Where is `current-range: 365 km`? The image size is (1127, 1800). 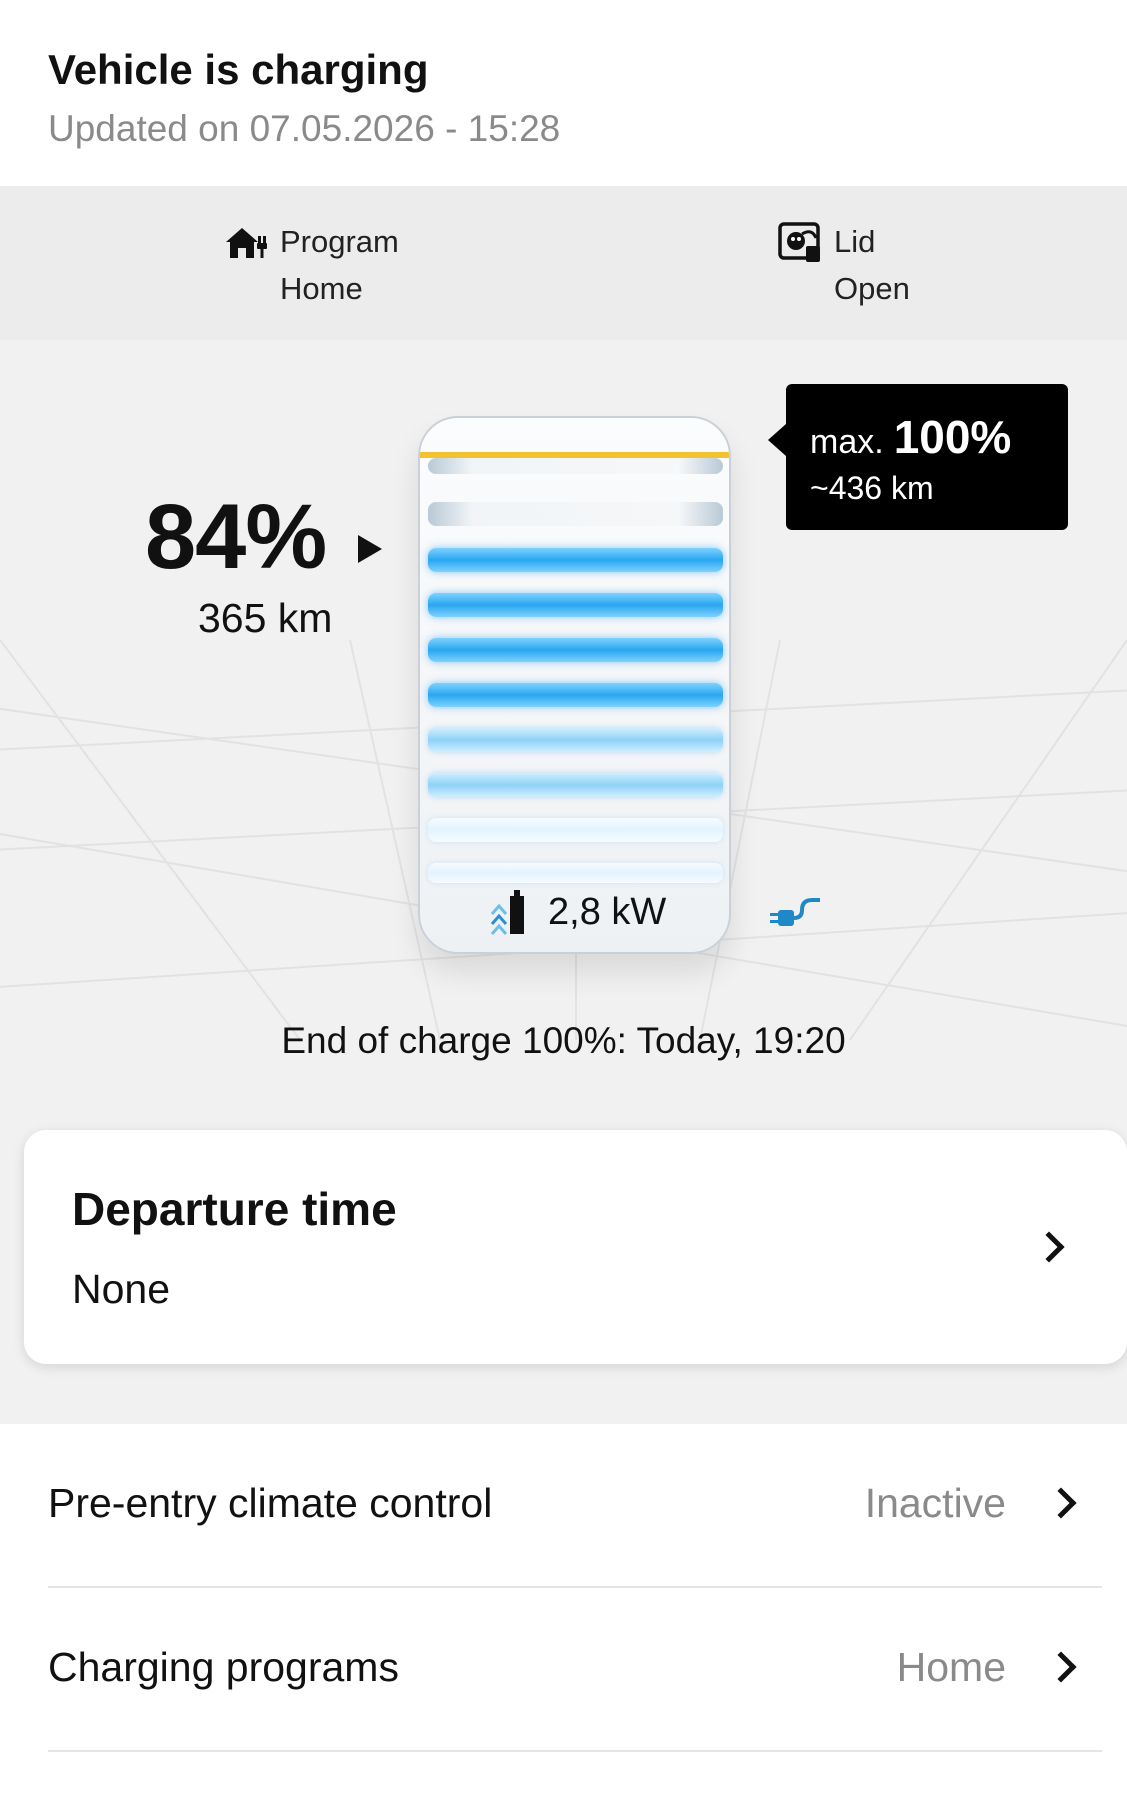
current-range: 365 km is located at coordinates (265, 618).